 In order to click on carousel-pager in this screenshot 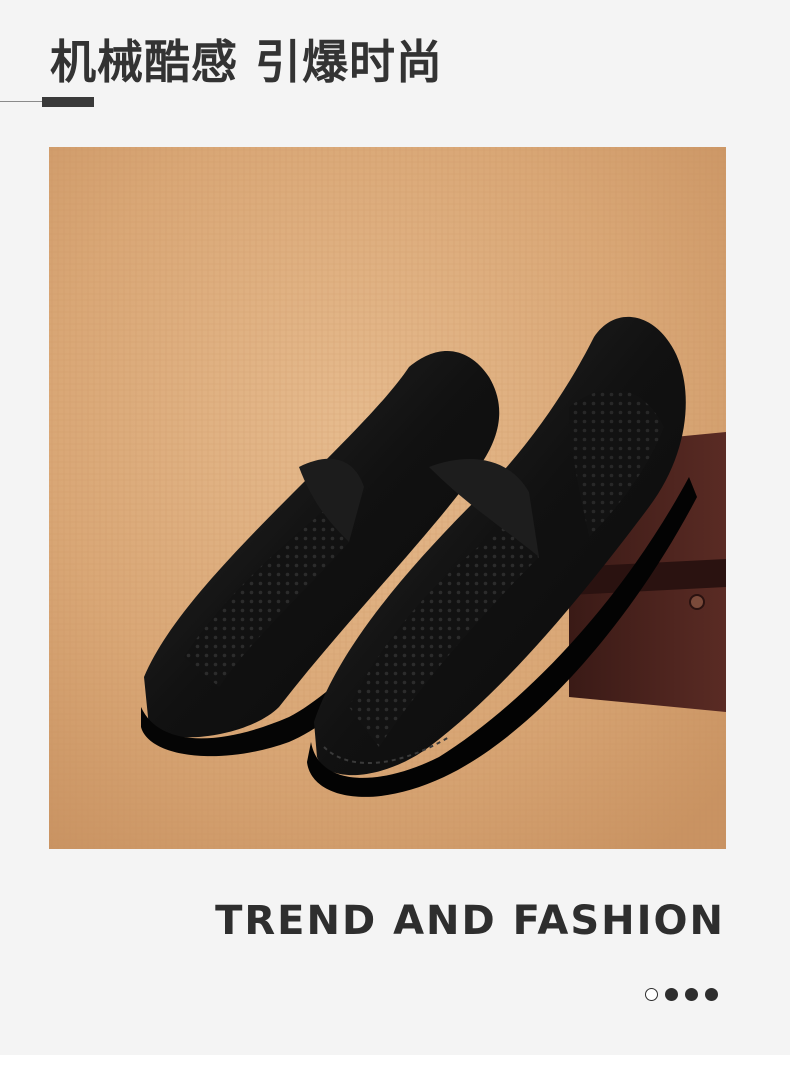, I will do `click(681, 994)`.